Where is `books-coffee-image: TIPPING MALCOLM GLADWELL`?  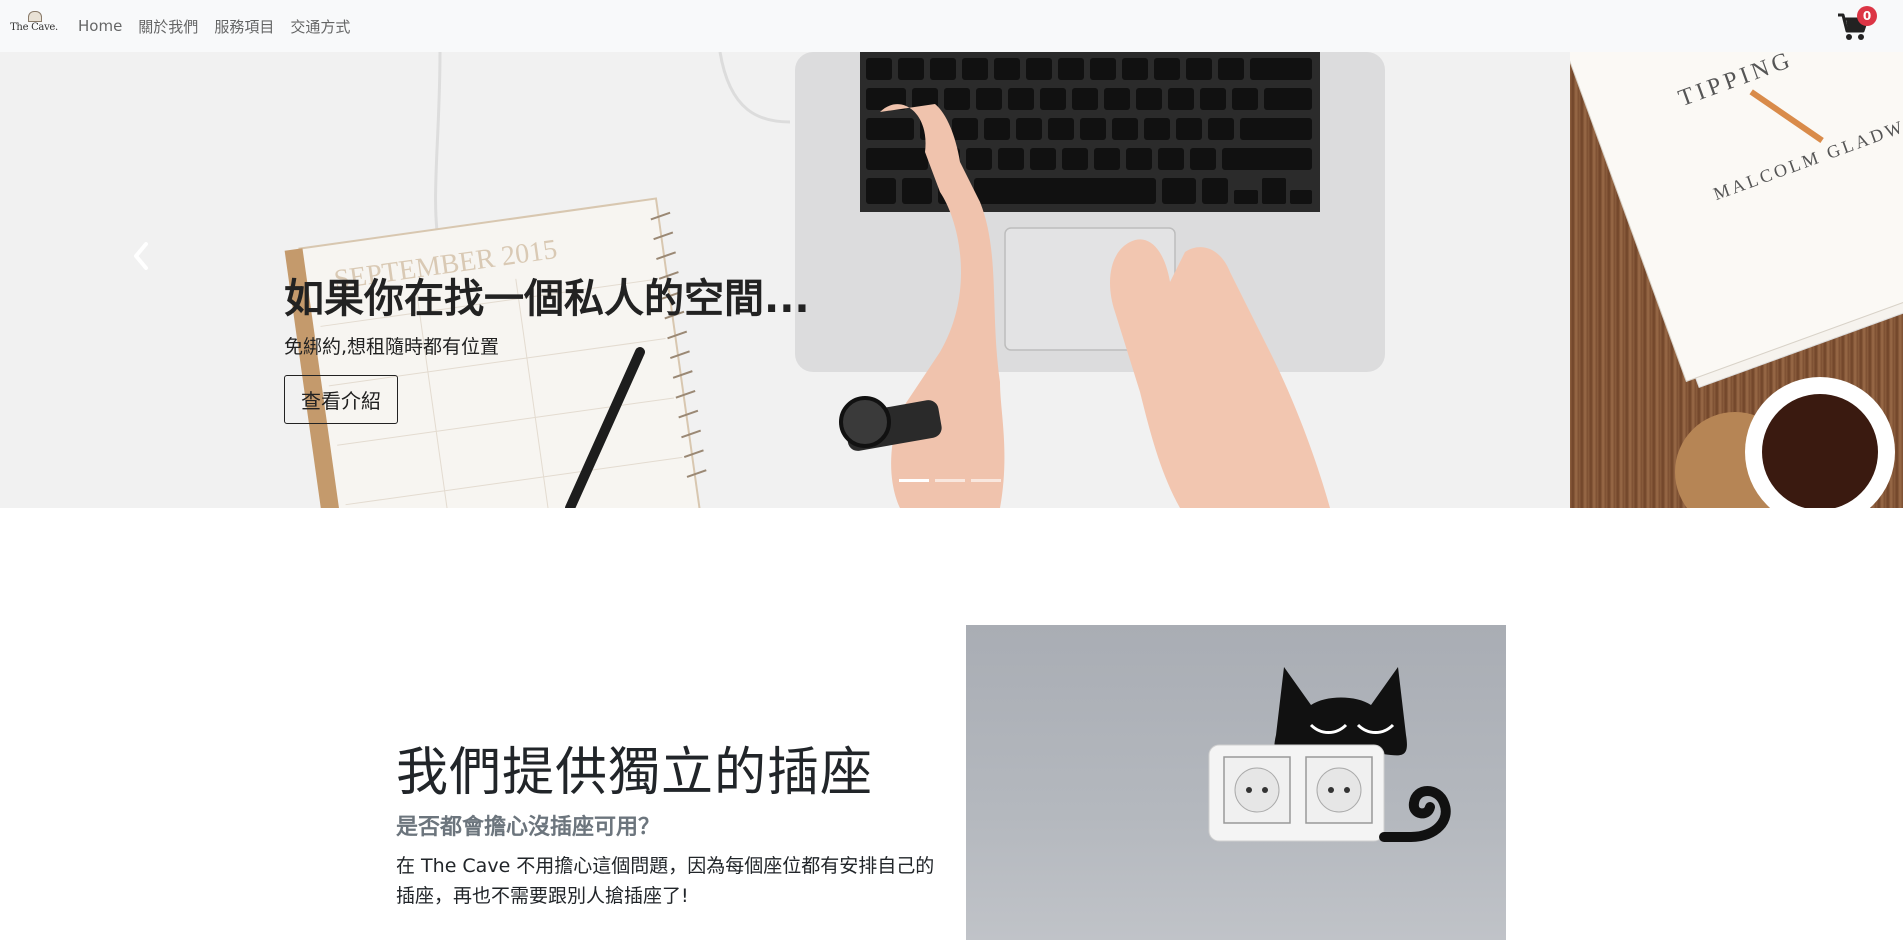 books-coffee-image: TIPPING MALCOLM GLADWELL is located at coordinates (1732, 280).